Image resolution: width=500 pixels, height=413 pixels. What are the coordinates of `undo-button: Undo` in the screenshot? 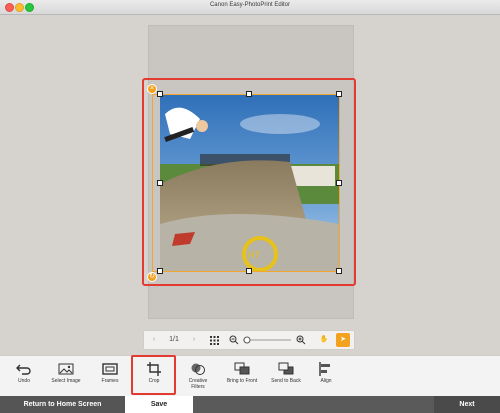 It's located at (24, 377).